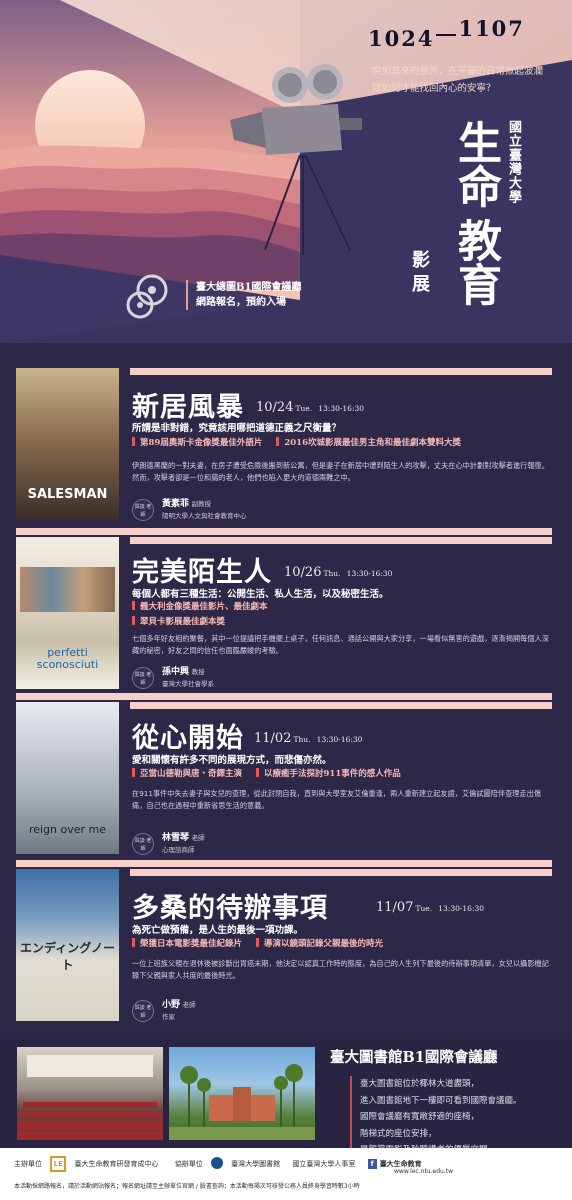 The width and height of the screenshot is (572, 1200). Describe the element at coordinates (176, 838) in the screenshot. I see `speaker-name: 林雪琴` at that location.